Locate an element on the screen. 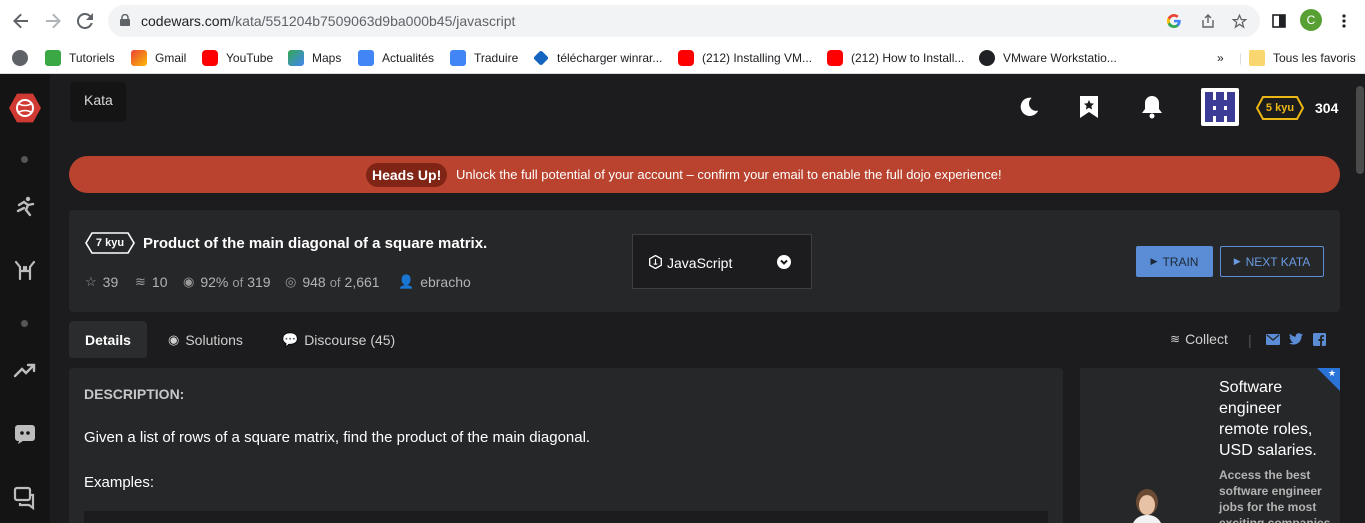 The image size is (1365, 523). bookmark-star-icon is located at coordinates (1239, 21).